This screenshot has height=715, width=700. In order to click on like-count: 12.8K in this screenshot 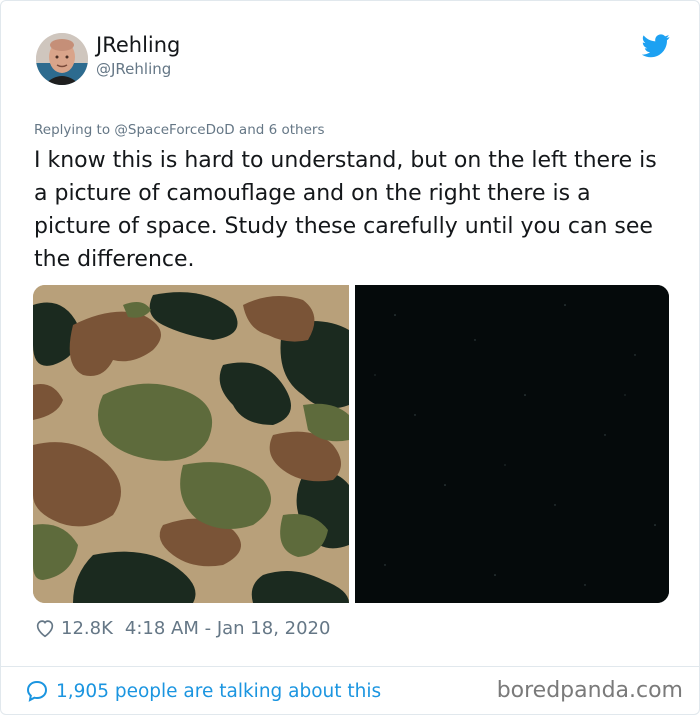, I will do `click(87, 628)`.